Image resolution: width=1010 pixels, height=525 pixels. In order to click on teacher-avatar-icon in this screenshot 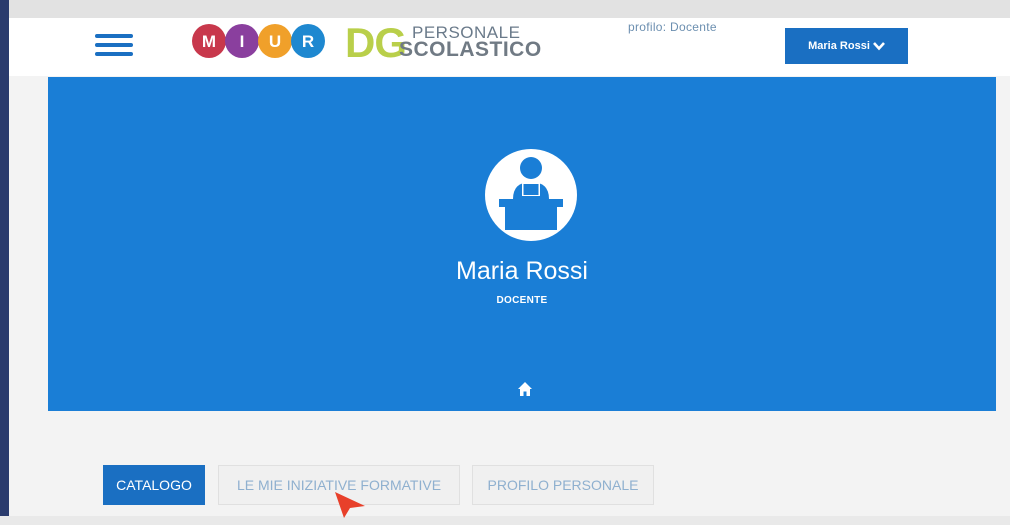, I will do `click(531, 195)`.